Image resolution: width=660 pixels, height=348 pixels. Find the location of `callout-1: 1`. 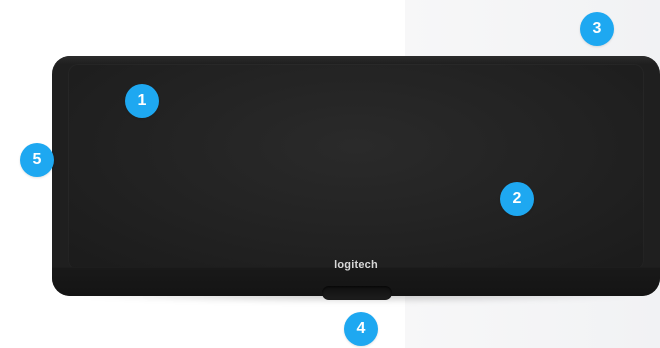

callout-1: 1 is located at coordinates (142, 101).